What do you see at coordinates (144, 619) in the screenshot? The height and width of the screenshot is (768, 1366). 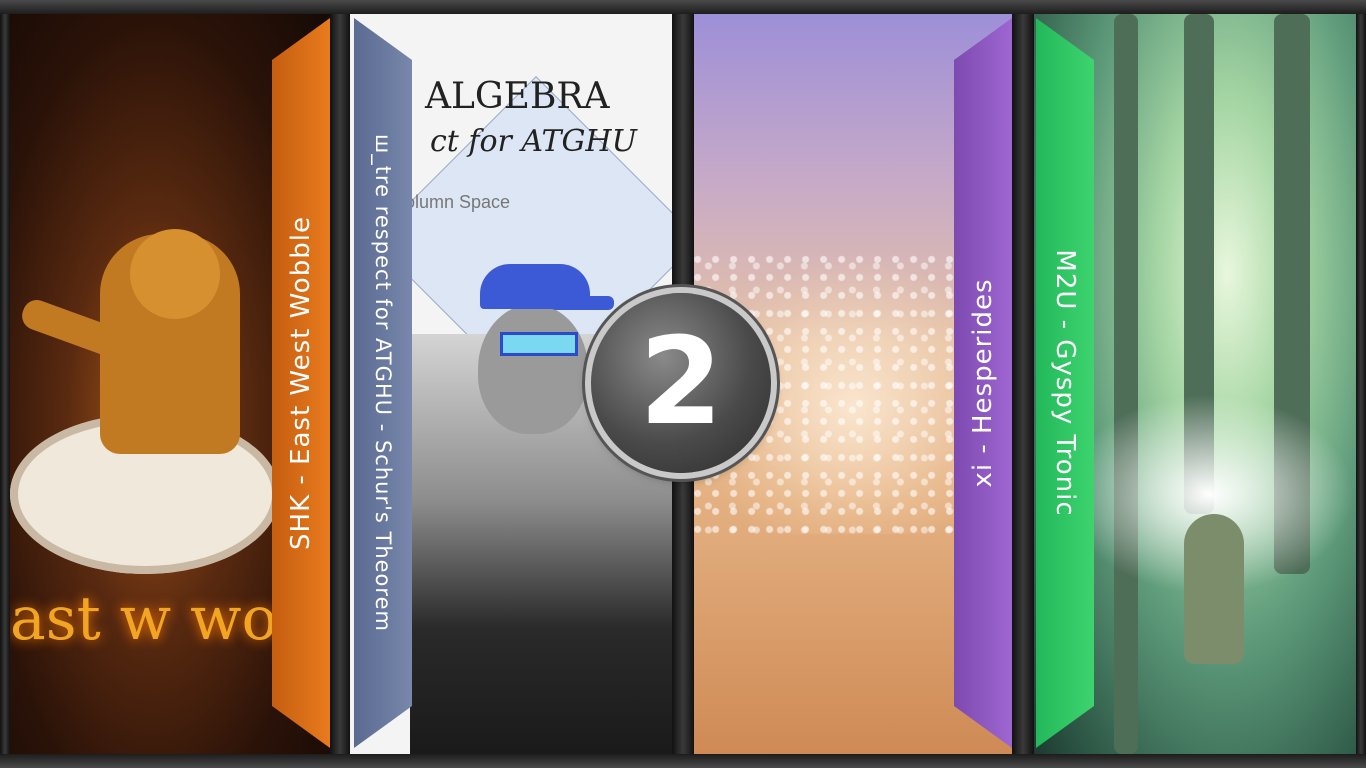 I see `artwork-logo-text: ast w wo` at bounding box center [144, 619].